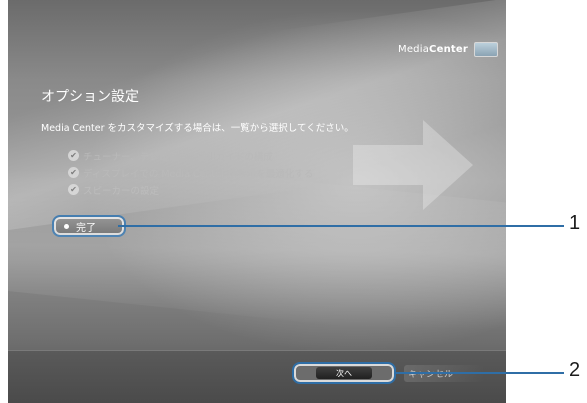 This screenshot has height=403, width=587. I want to click on callout-number-1: 1, so click(575, 223).